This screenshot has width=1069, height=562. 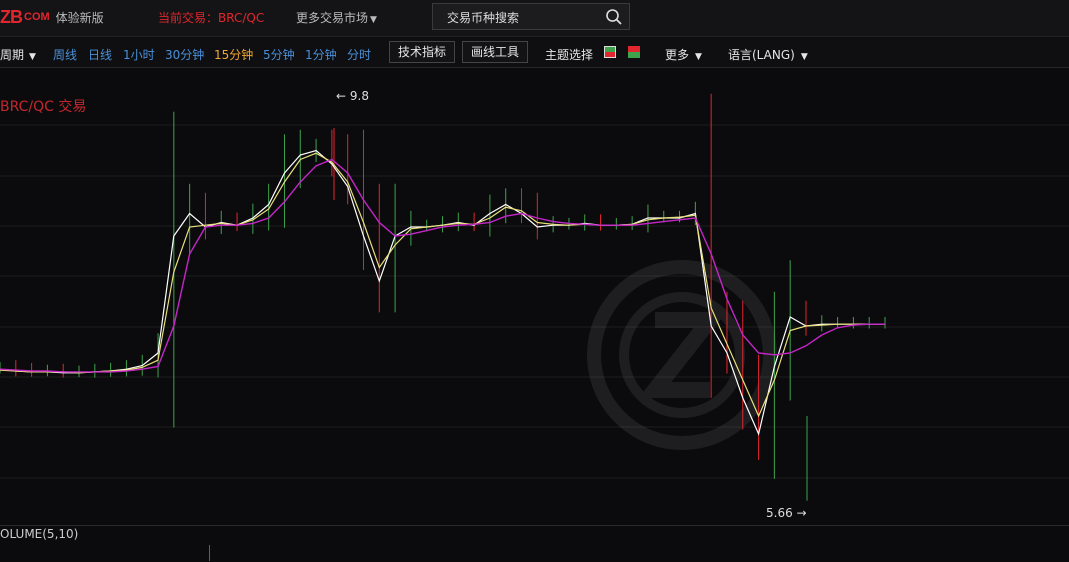 I want to click on language-label: 语言(LANG), so click(x=761, y=55).